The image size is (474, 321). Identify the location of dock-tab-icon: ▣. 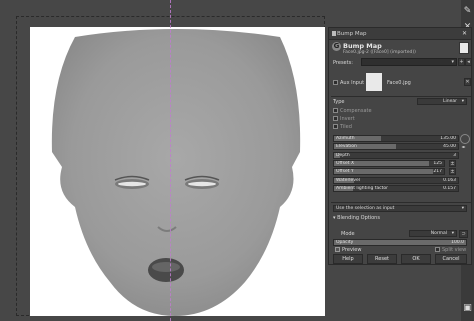
(467, 308).